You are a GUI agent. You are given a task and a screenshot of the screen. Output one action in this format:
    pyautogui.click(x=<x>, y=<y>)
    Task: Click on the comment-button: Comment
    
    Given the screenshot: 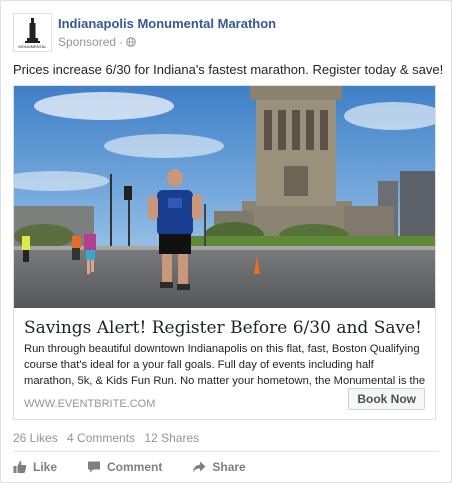 What is the action you would take?
    pyautogui.click(x=124, y=467)
    